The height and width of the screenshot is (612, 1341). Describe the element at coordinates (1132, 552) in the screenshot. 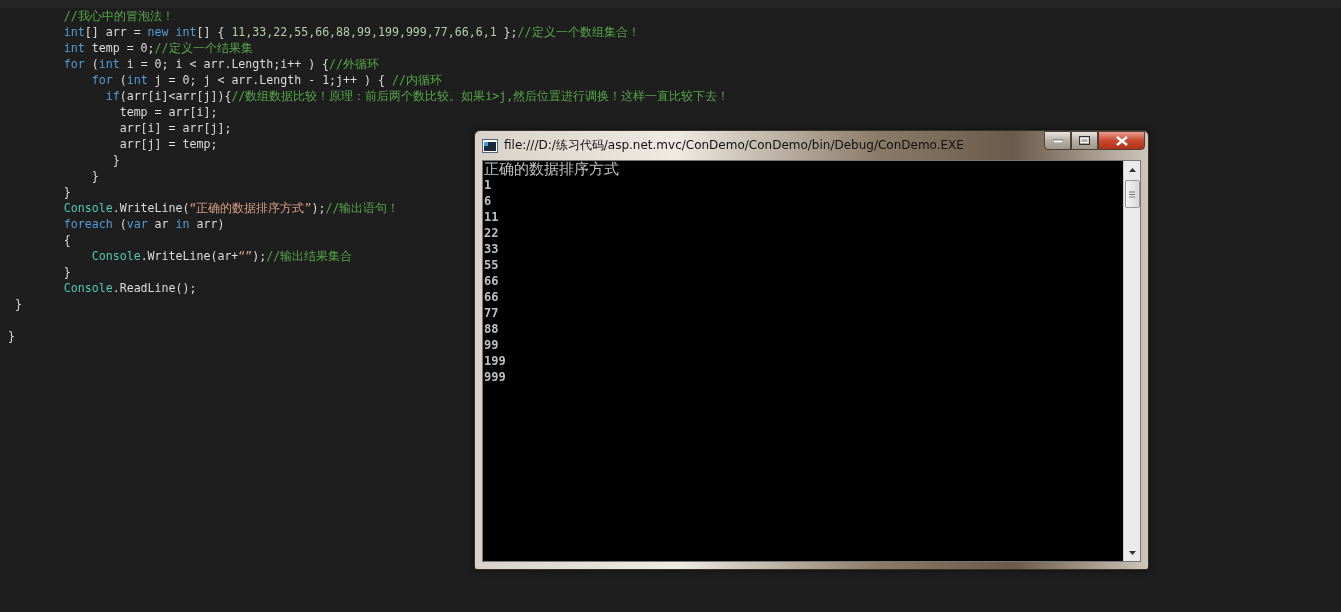

I see `scroll-down-icon` at that location.